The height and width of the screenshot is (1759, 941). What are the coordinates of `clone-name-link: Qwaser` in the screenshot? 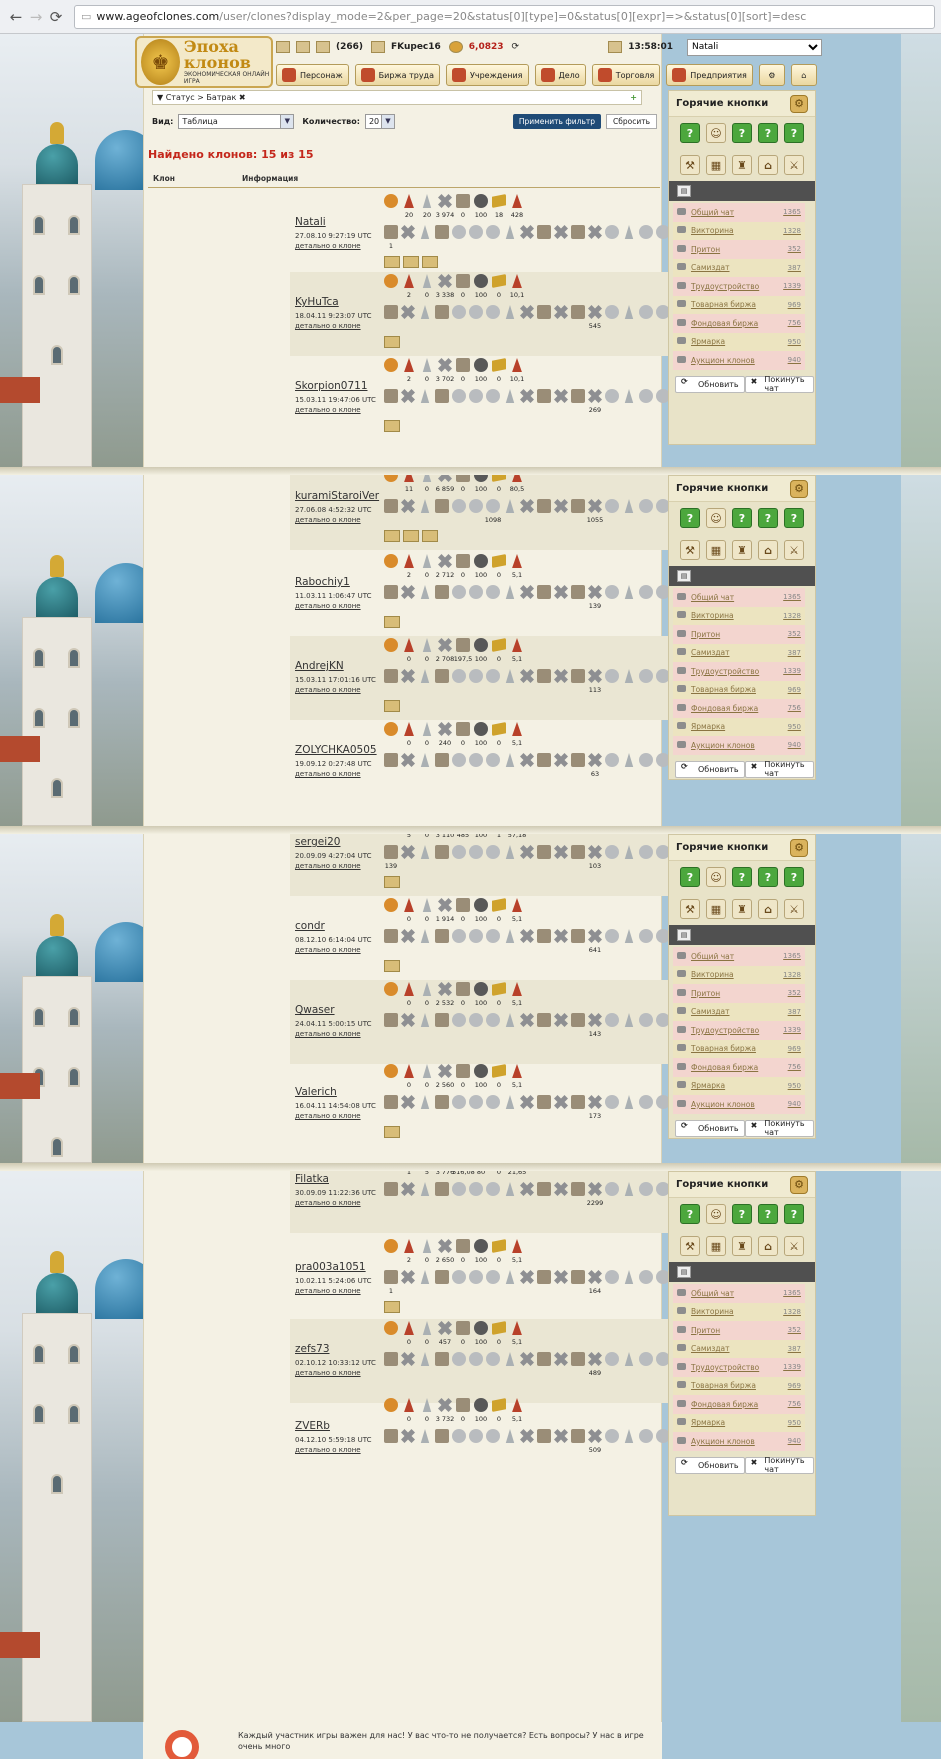 It's located at (315, 1010).